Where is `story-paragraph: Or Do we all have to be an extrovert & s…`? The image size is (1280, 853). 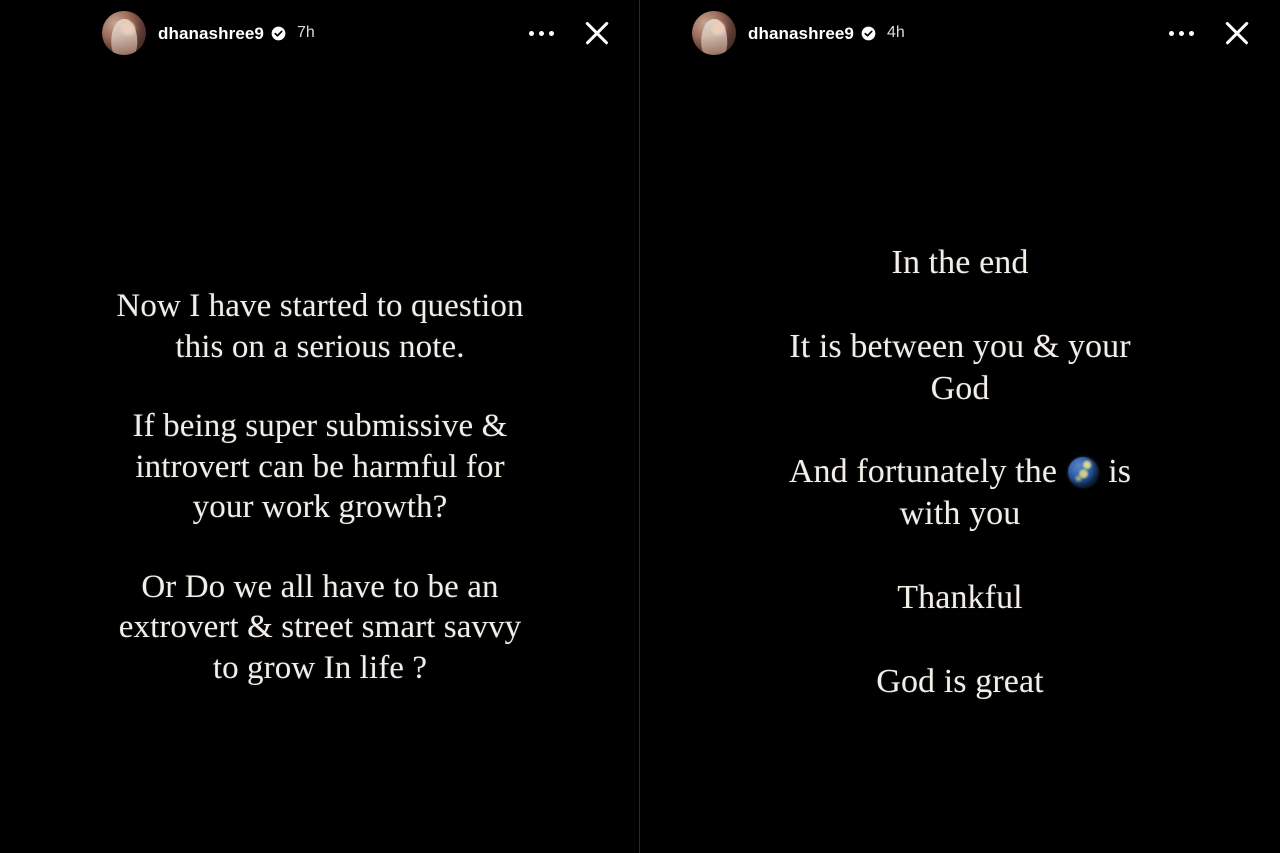 story-paragraph: Or Do we all have to be an extrovert & s… is located at coordinates (320, 627).